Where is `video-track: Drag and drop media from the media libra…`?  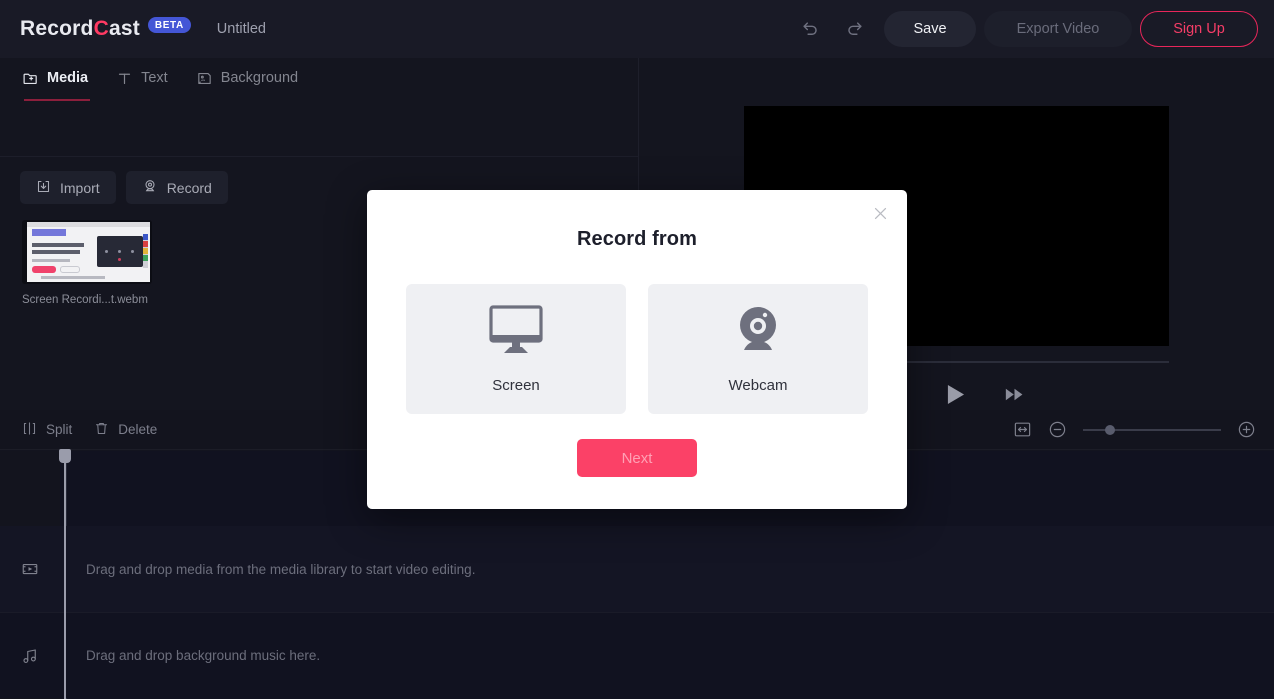 video-track: Drag and drop media from the media libra… is located at coordinates (637, 569).